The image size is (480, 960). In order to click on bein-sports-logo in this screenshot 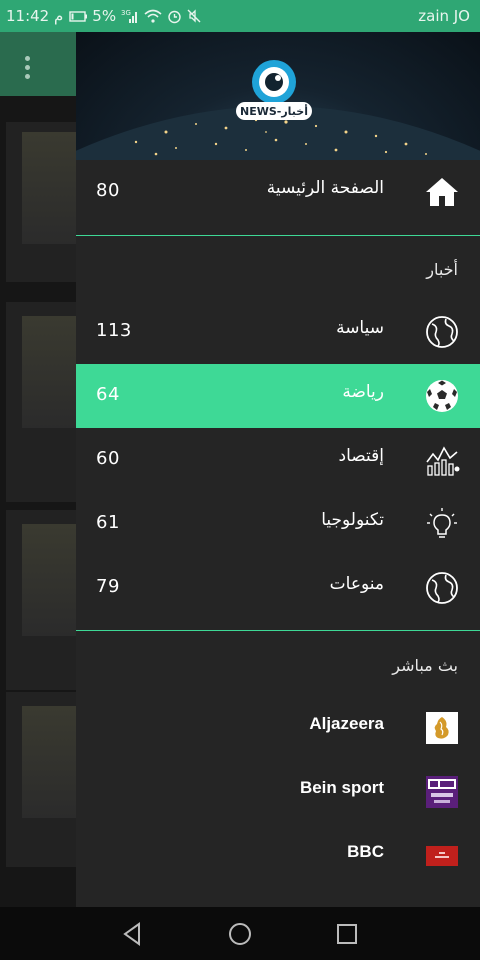, I will do `click(442, 792)`.